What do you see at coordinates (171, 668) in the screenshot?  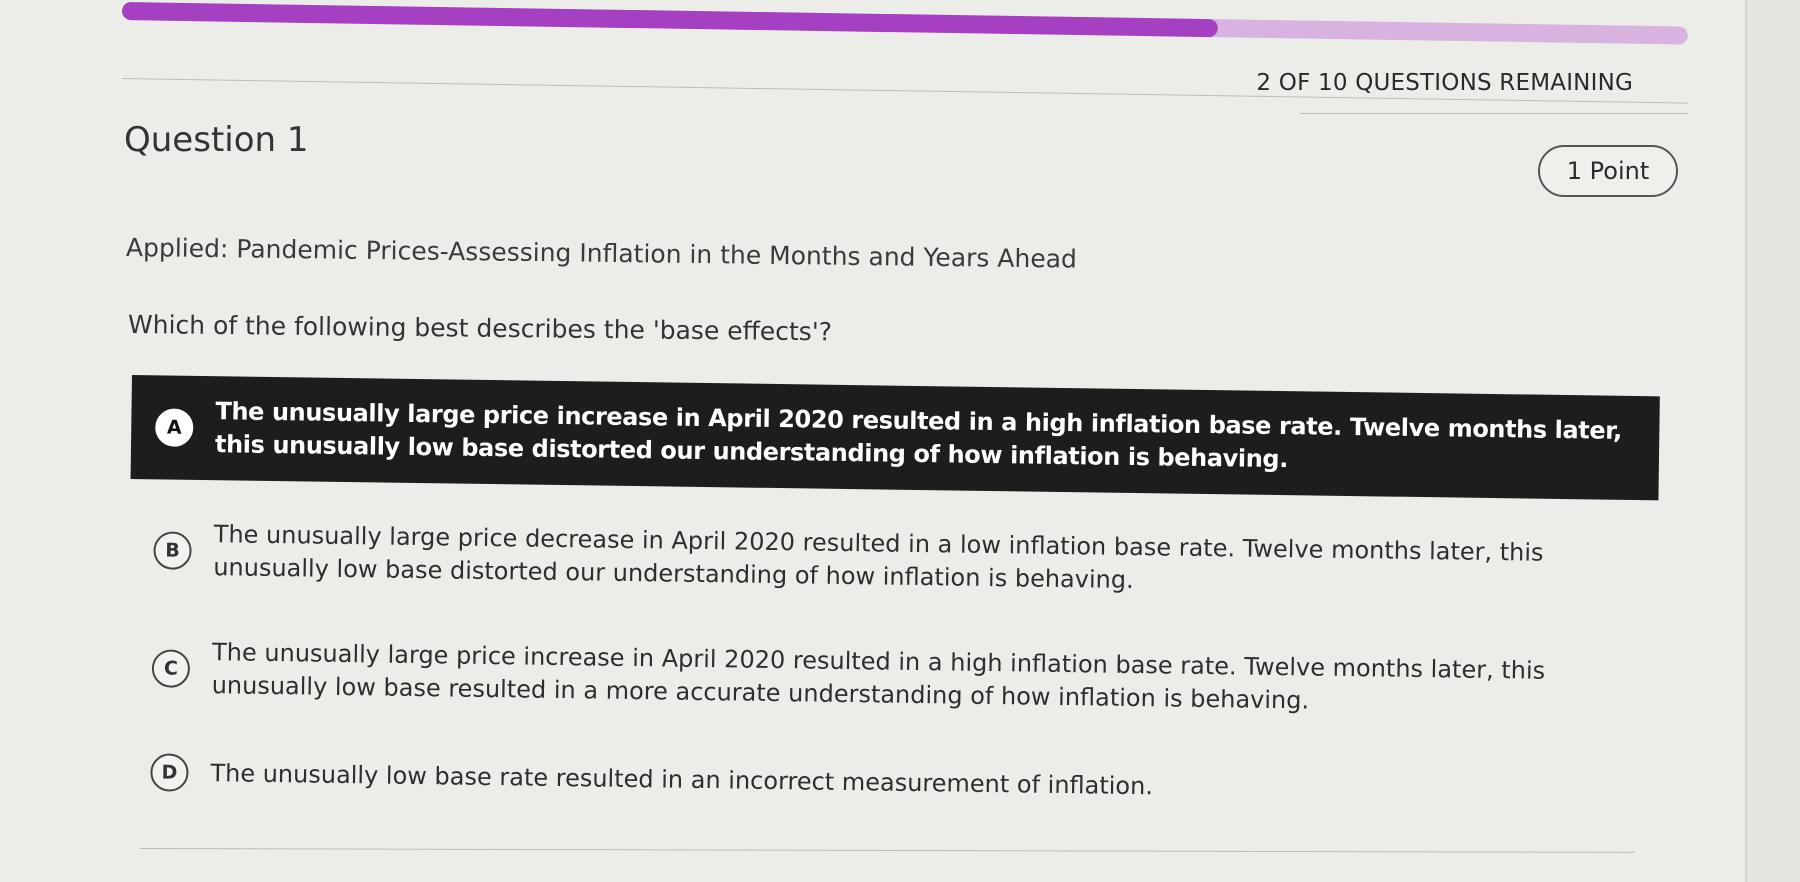 I see `option-letter-c: C` at bounding box center [171, 668].